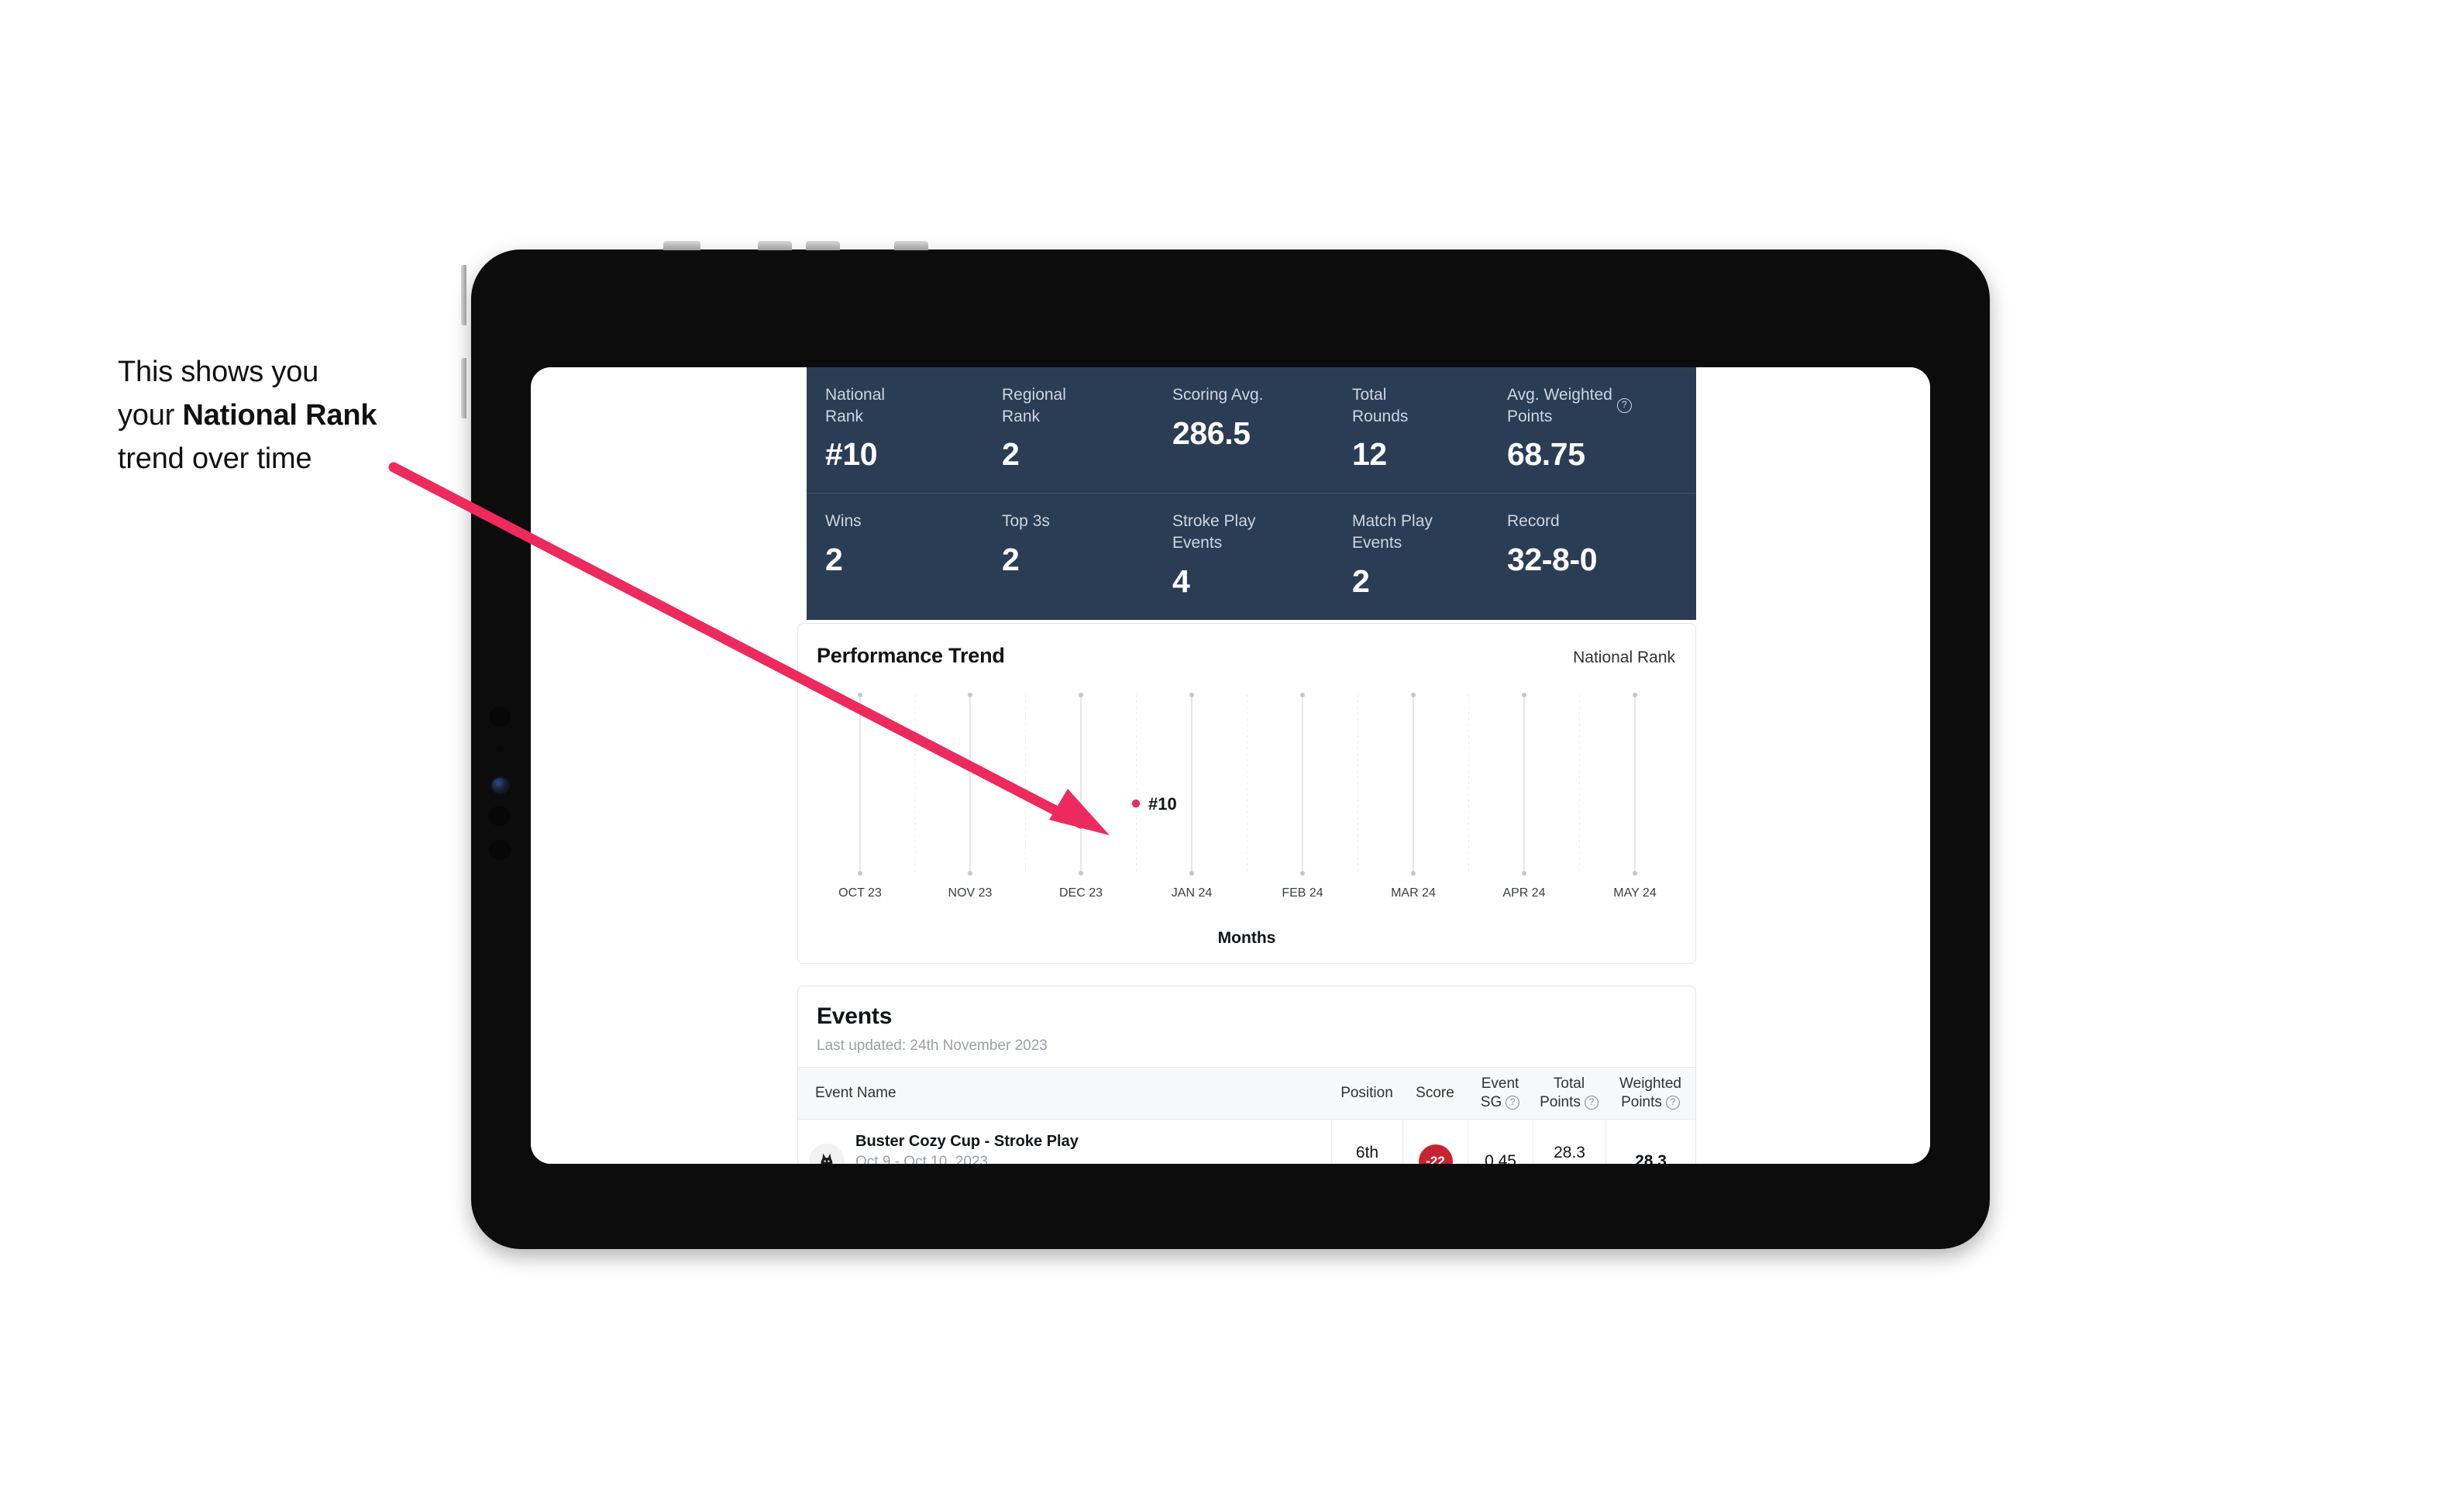  I want to click on stat-record: Record 32-8-0, so click(1592, 555).